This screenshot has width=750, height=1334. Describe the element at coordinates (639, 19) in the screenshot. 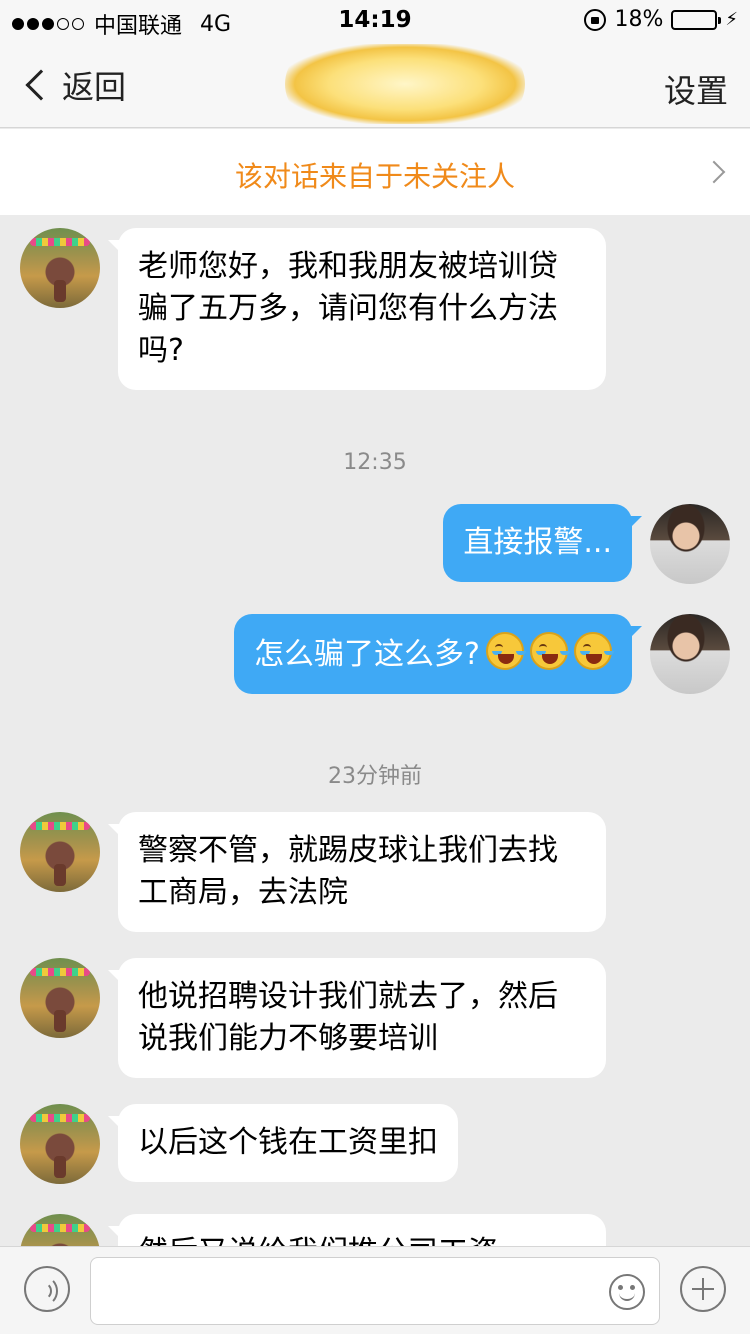

I see `battery-percent: 18%` at that location.